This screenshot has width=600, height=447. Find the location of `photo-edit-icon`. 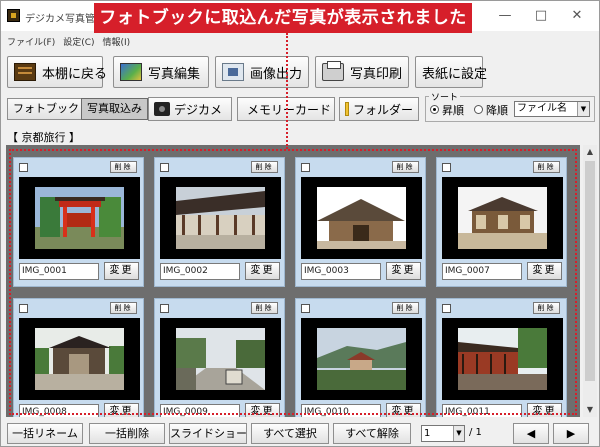

photo-edit-icon is located at coordinates (131, 72).